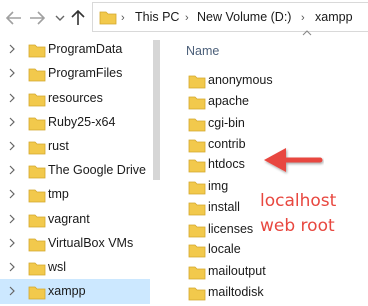  I want to click on nav-item-label: tmp, so click(58, 194).